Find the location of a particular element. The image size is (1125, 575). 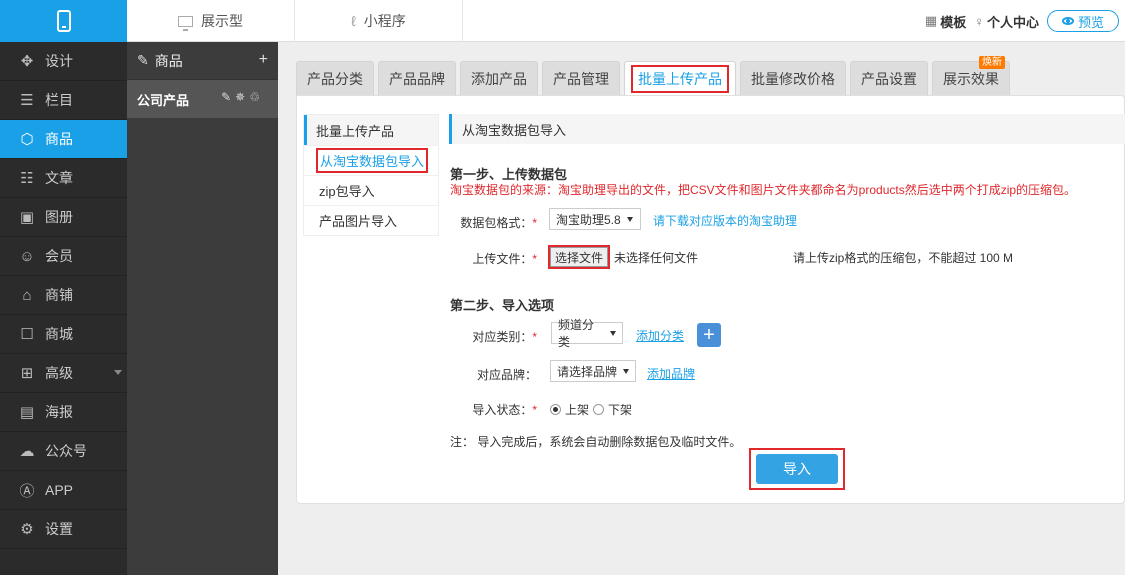

status-on-radio: 上架 is located at coordinates (569, 409).